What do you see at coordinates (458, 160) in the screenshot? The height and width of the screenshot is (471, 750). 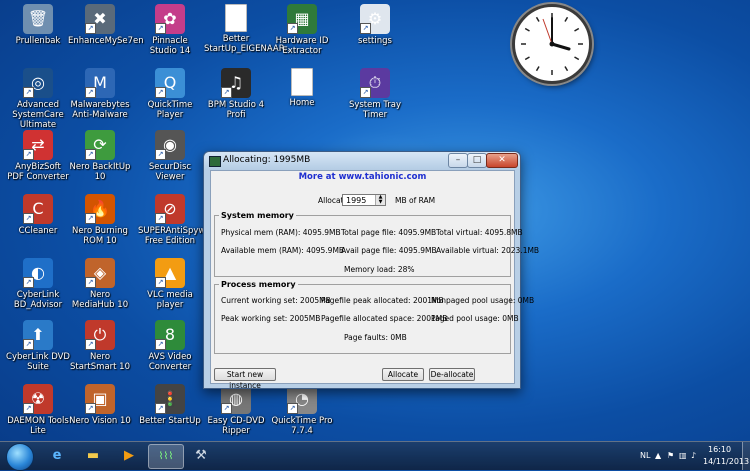 I see `minimize-button: –` at bounding box center [458, 160].